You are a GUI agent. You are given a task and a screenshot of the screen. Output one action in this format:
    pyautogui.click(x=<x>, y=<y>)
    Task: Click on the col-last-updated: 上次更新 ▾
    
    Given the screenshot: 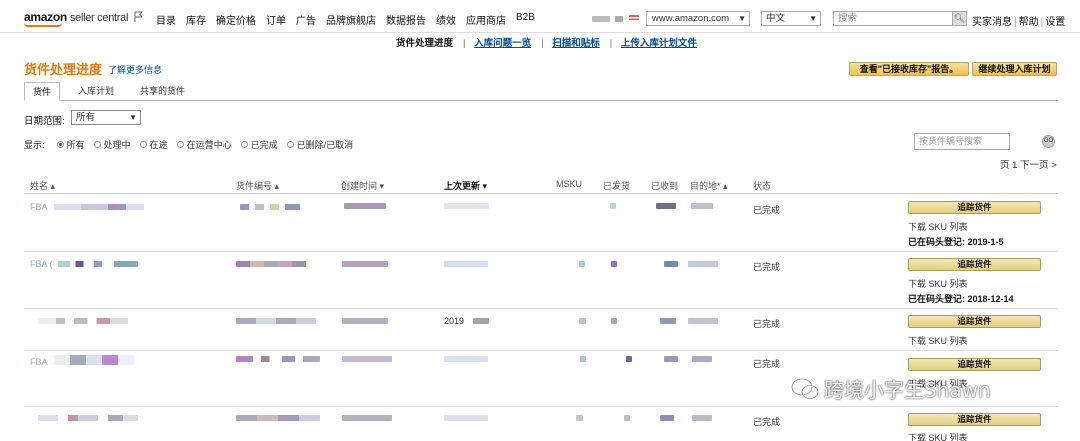 What is the action you would take?
    pyautogui.click(x=465, y=185)
    